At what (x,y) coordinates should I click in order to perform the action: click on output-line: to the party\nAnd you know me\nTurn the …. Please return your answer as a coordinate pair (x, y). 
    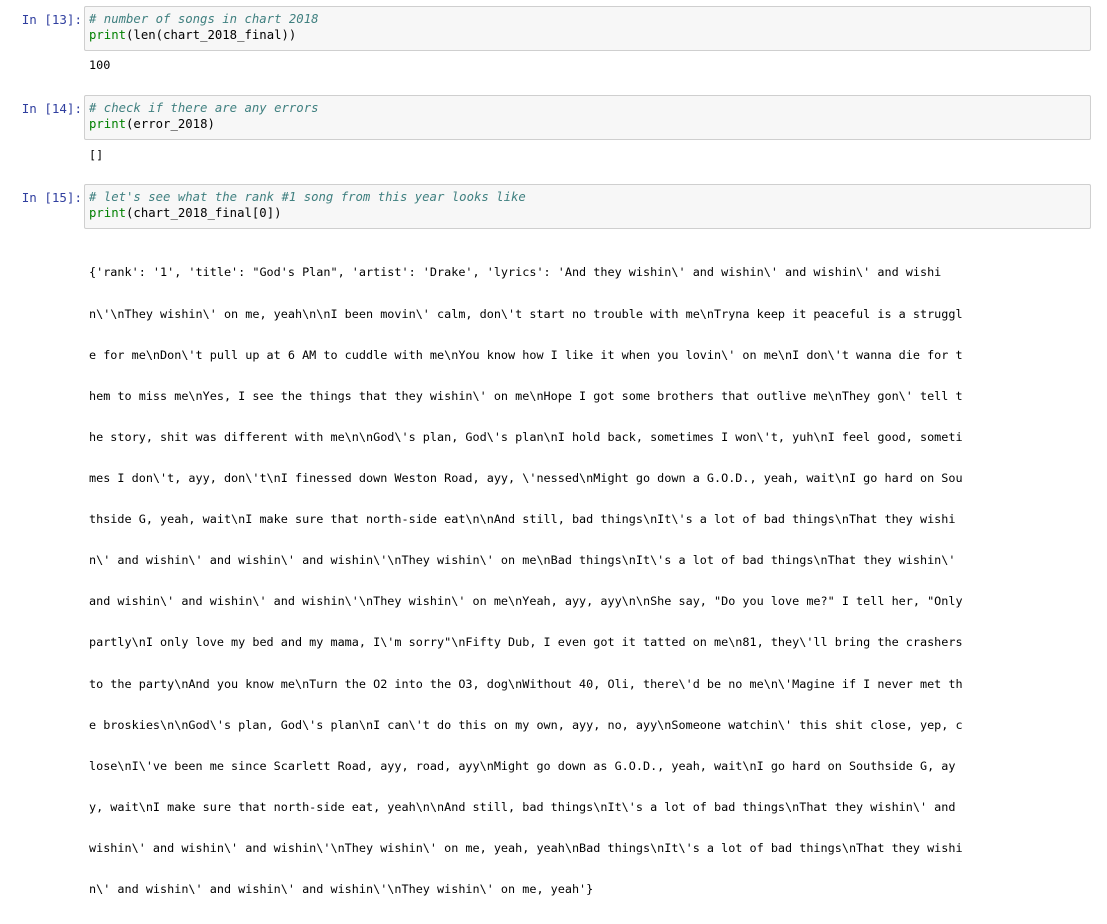
    Looking at the image, I should click on (526, 683).